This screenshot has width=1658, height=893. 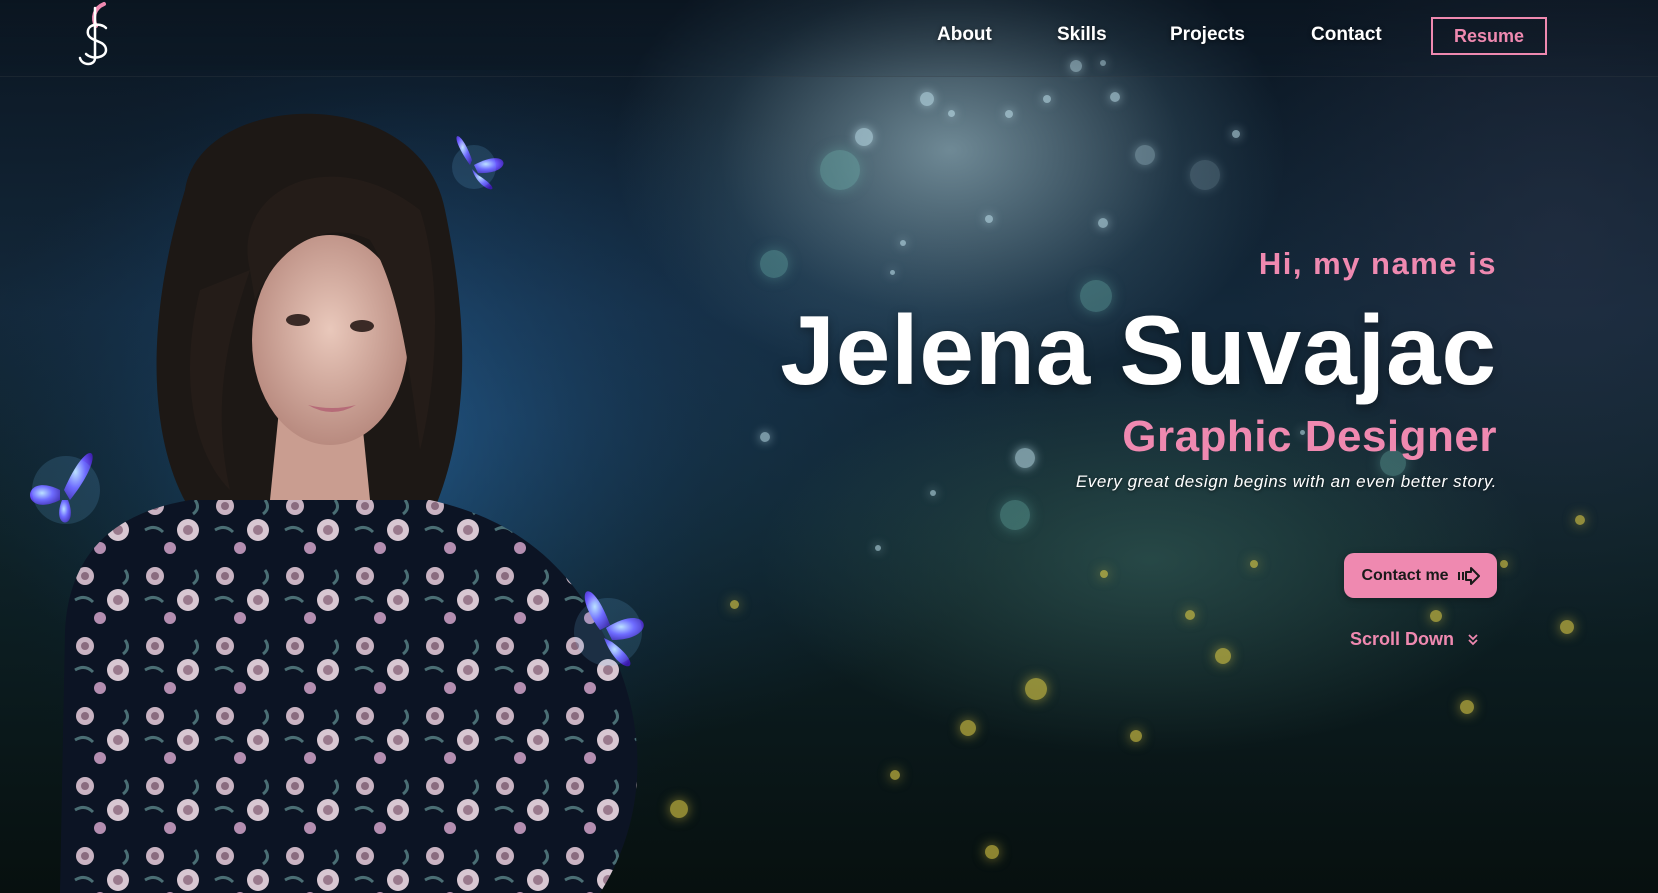 What do you see at coordinates (1473, 639) in the screenshot?
I see `chevron-down-icon` at bounding box center [1473, 639].